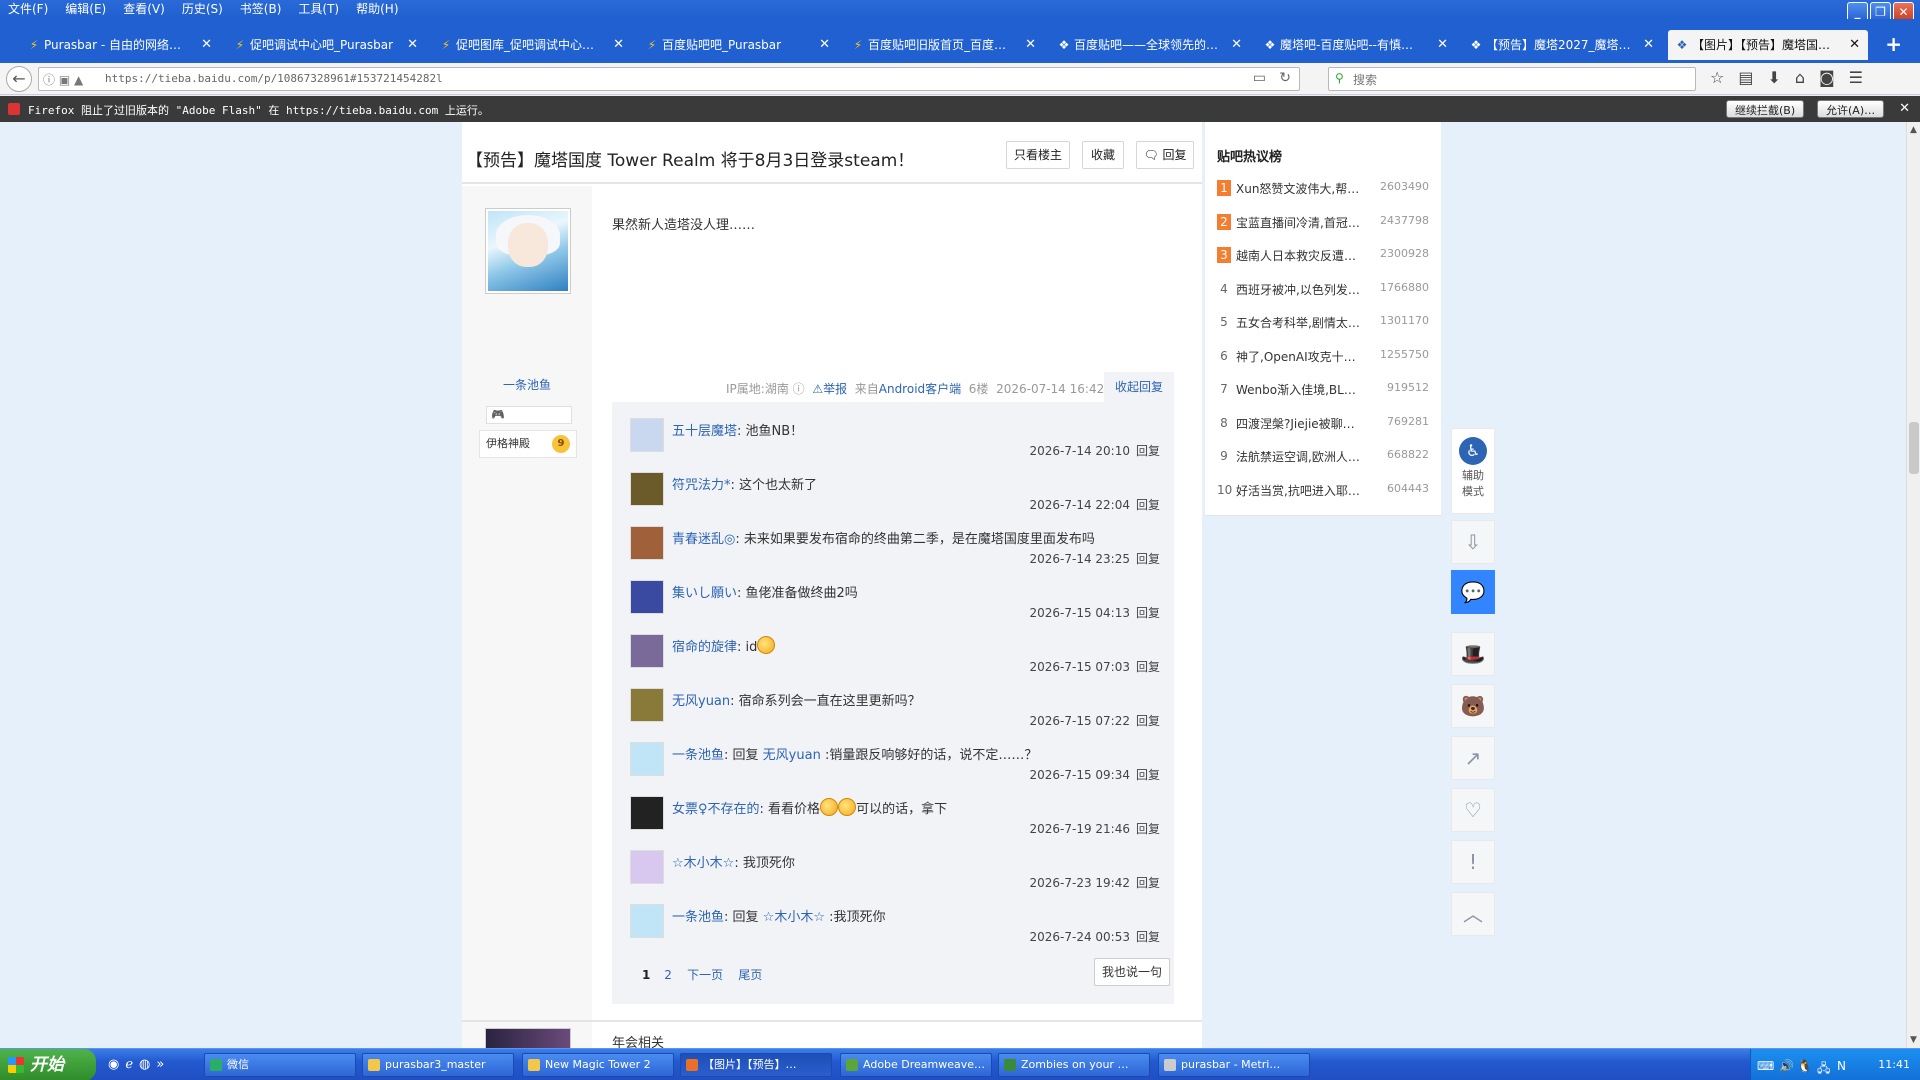  Describe the element at coordinates (1323, 289) in the screenshot. I see `hot-topic-item: 4 西班牙被冲,以色列发… 1766880` at that location.